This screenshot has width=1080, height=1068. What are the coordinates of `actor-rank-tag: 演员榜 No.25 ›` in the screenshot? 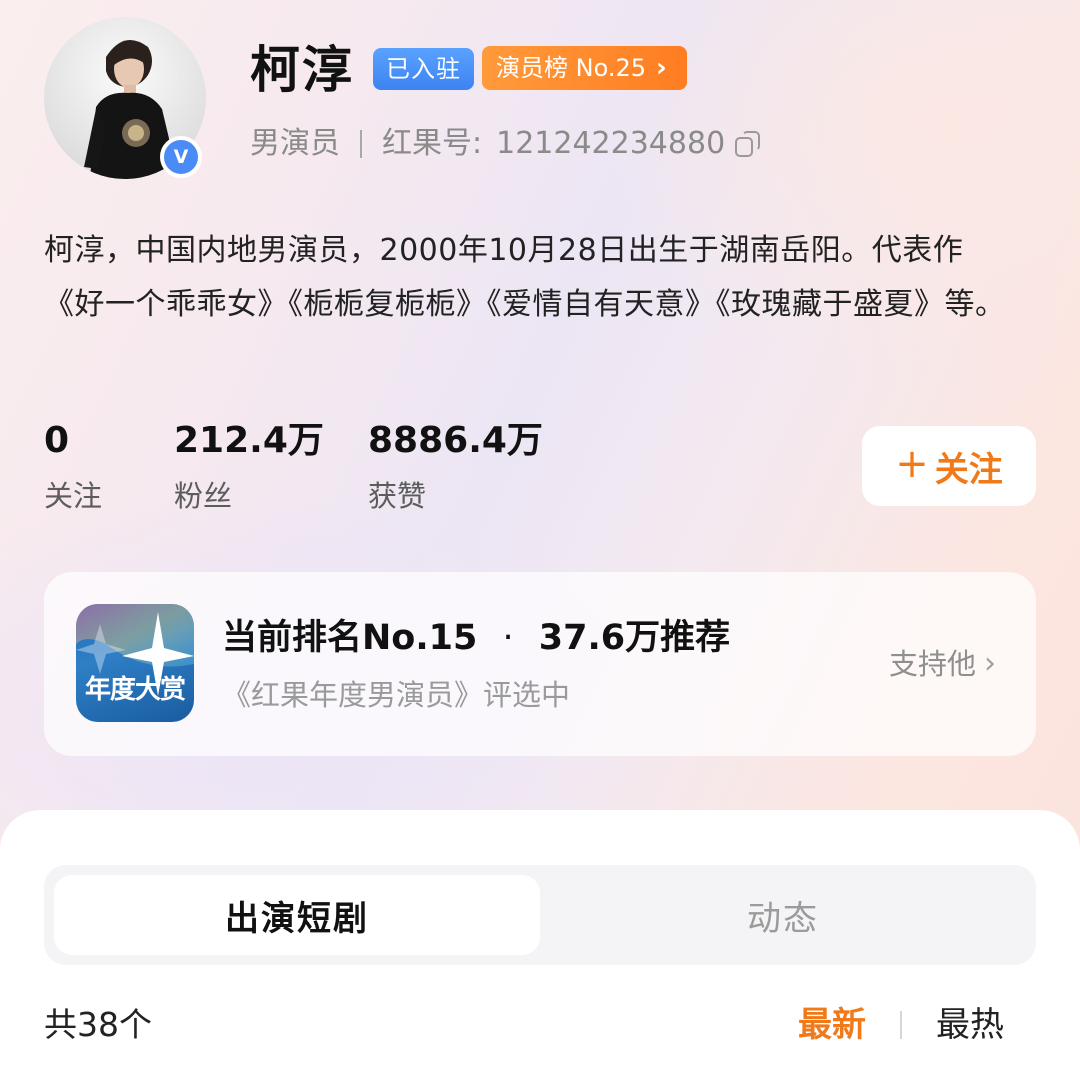 It's located at (584, 68).